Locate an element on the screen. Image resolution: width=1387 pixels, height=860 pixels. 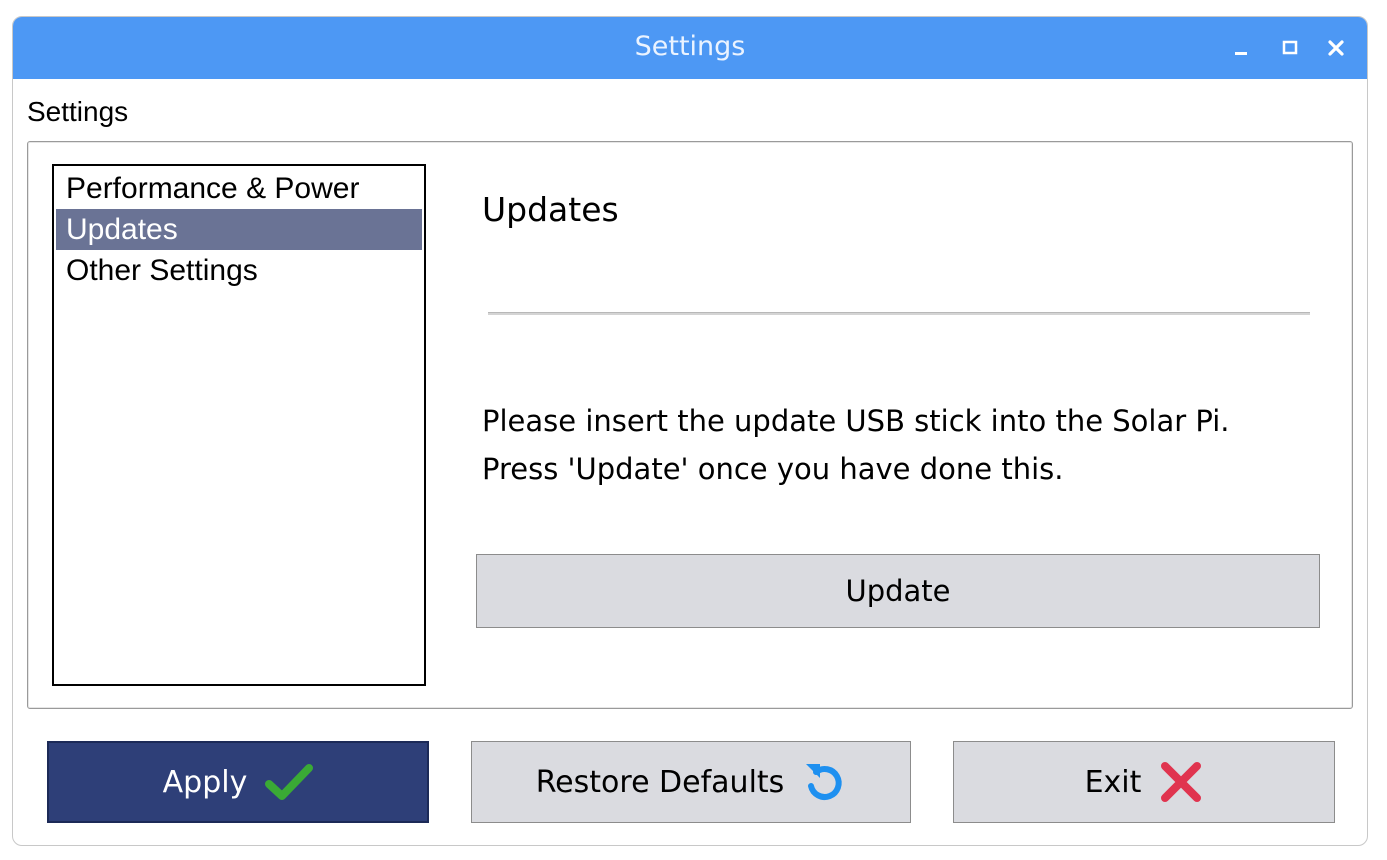
apply-button: Apply is located at coordinates (238, 782).